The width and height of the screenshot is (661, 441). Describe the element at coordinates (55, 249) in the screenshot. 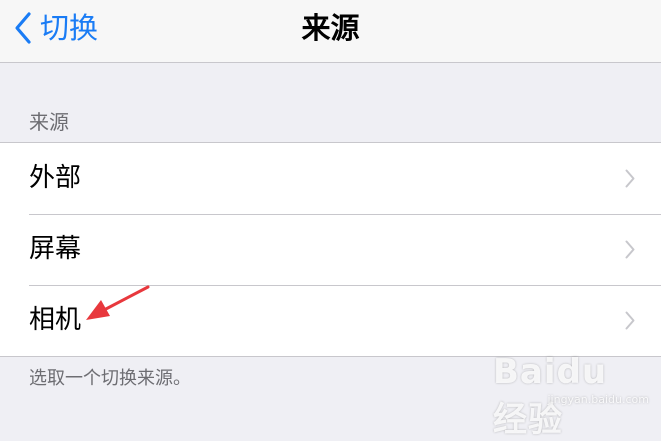

I see `list-item-label: 屏幕` at that location.